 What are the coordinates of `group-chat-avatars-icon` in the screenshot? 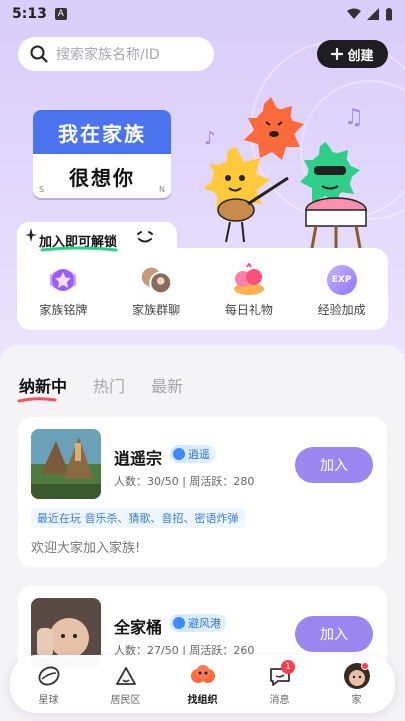 It's located at (156, 280).